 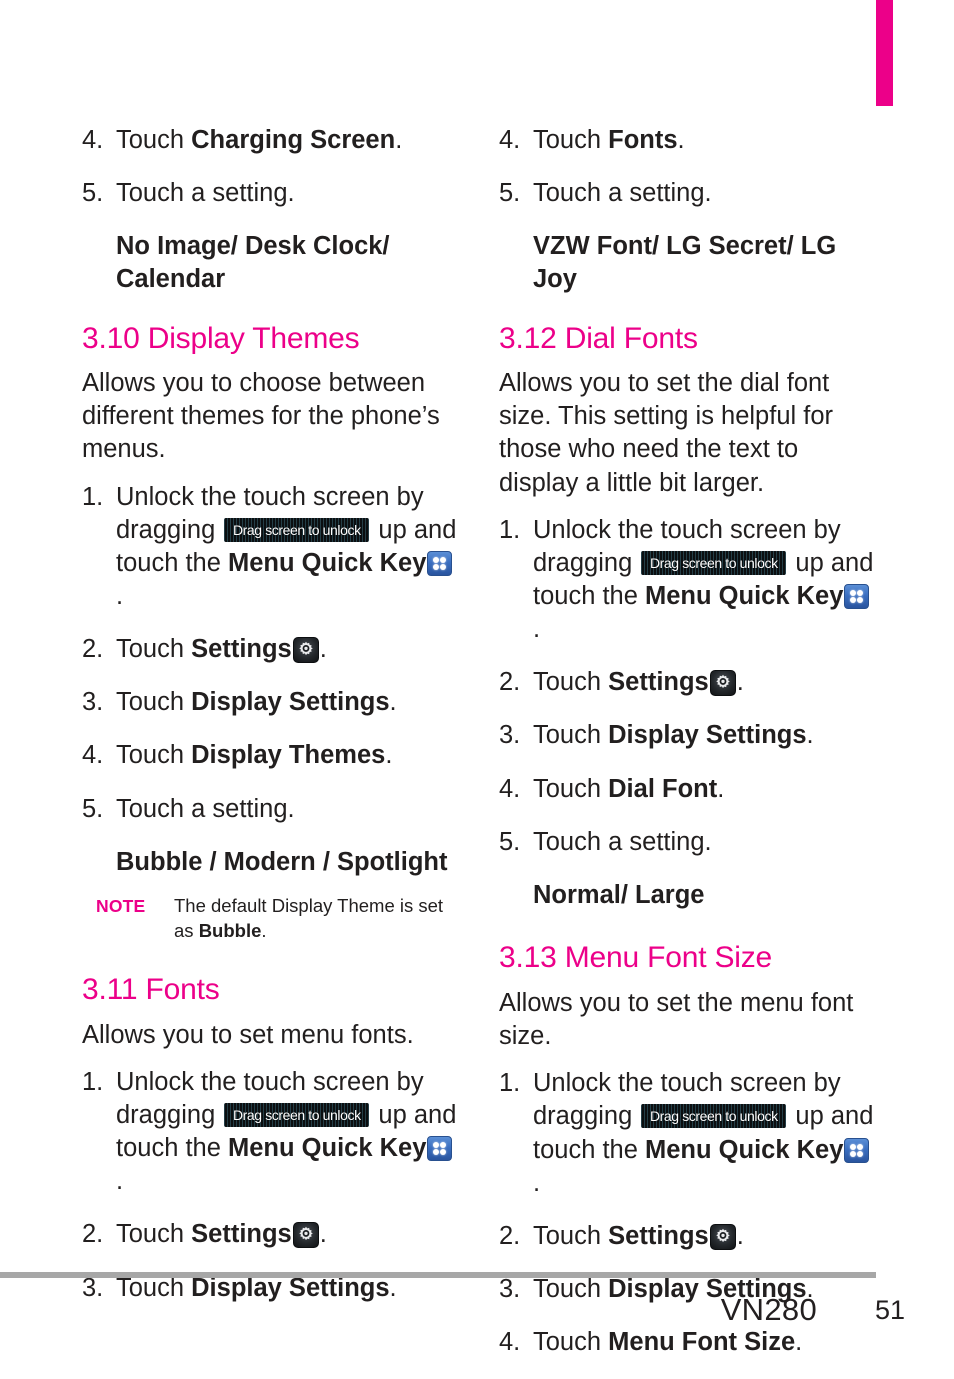 What do you see at coordinates (282, 861) in the screenshot?
I see `setting-options: Bubble / Modern / Spotlight` at bounding box center [282, 861].